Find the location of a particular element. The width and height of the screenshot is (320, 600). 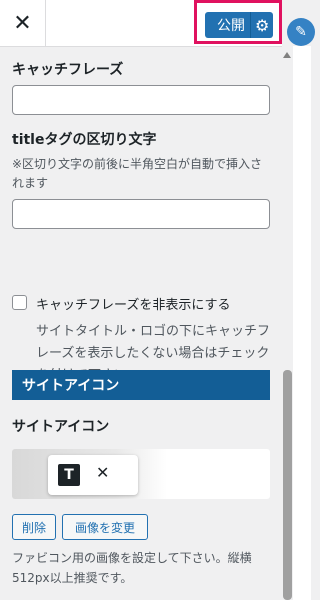

customizer-header: ✕ 公開 ⚙ is located at coordinates (141, 23).